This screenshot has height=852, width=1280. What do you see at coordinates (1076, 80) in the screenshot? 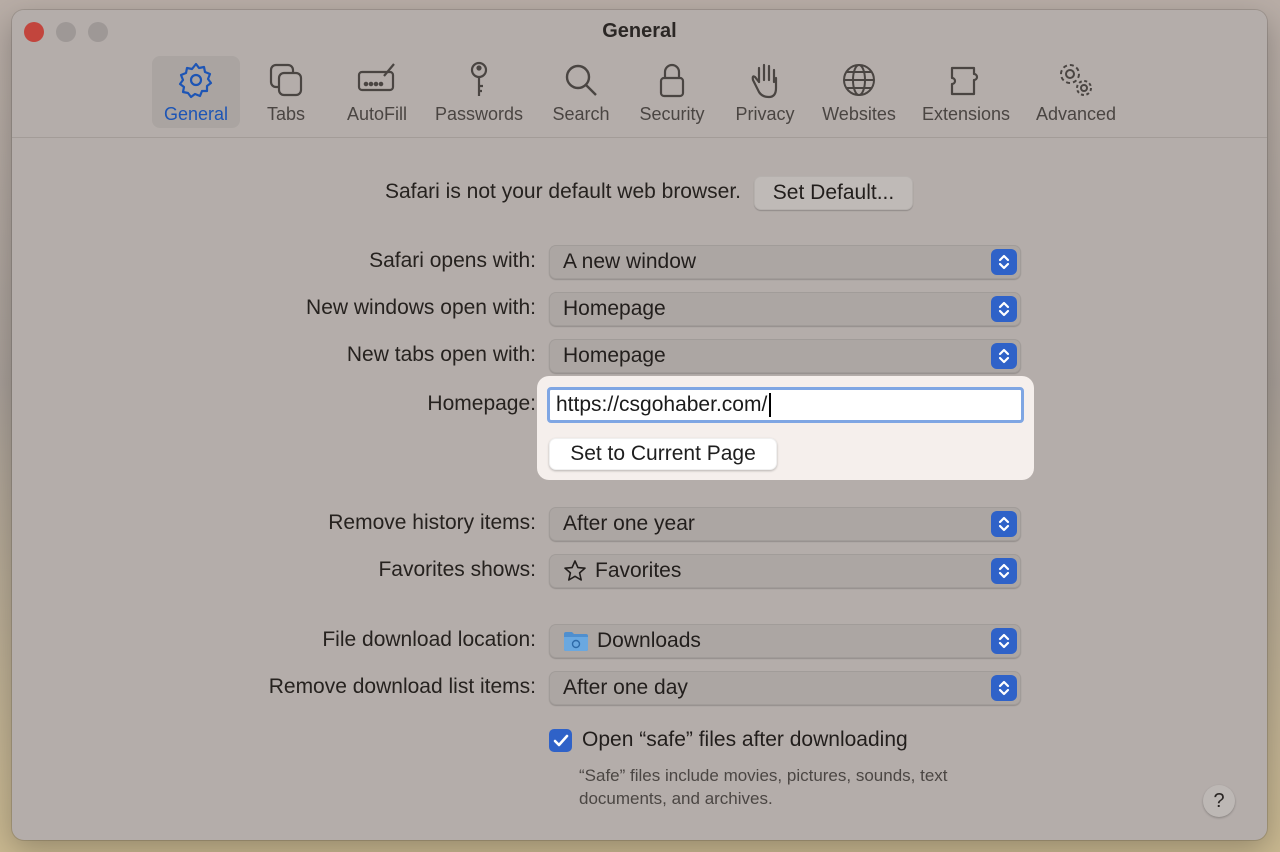
I see `gears-icon` at bounding box center [1076, 80].